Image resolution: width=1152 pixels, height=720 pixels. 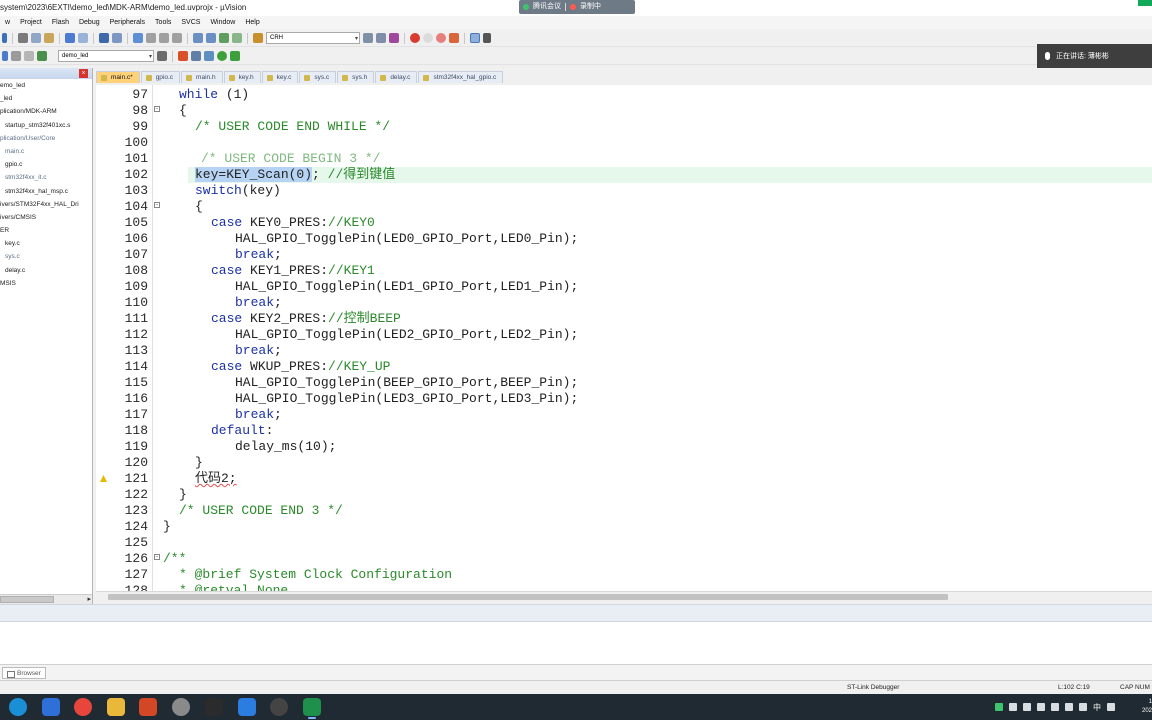 I want to click on powerpoint-icon, so click(x=148, y=707).